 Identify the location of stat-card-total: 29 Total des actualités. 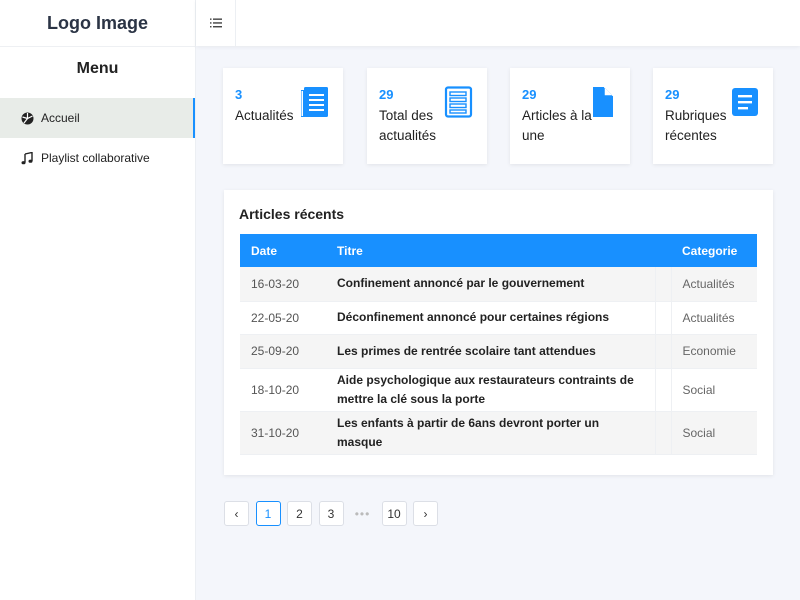
(427, 116).